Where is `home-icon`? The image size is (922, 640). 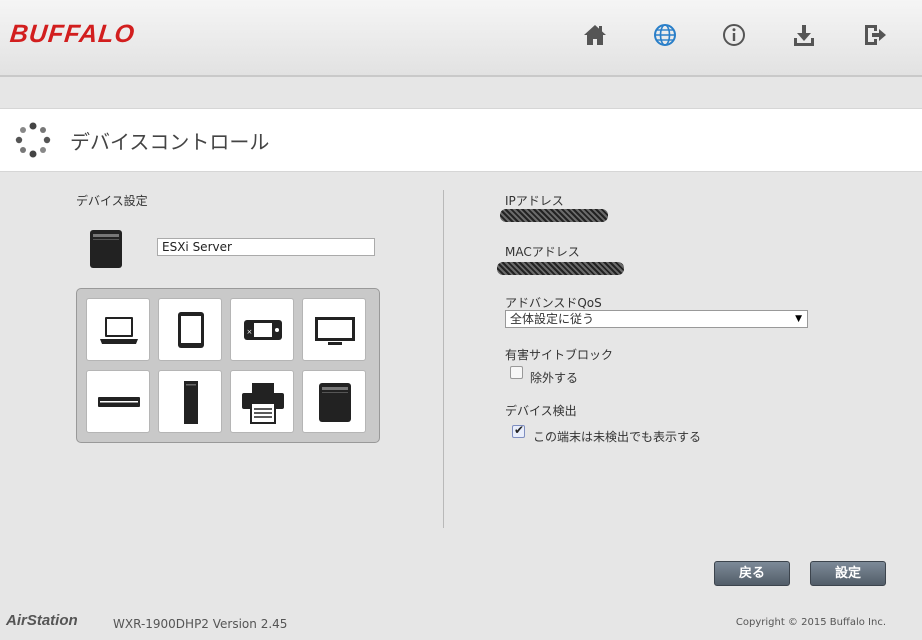 home-icon is located at coordinates (595, 35).